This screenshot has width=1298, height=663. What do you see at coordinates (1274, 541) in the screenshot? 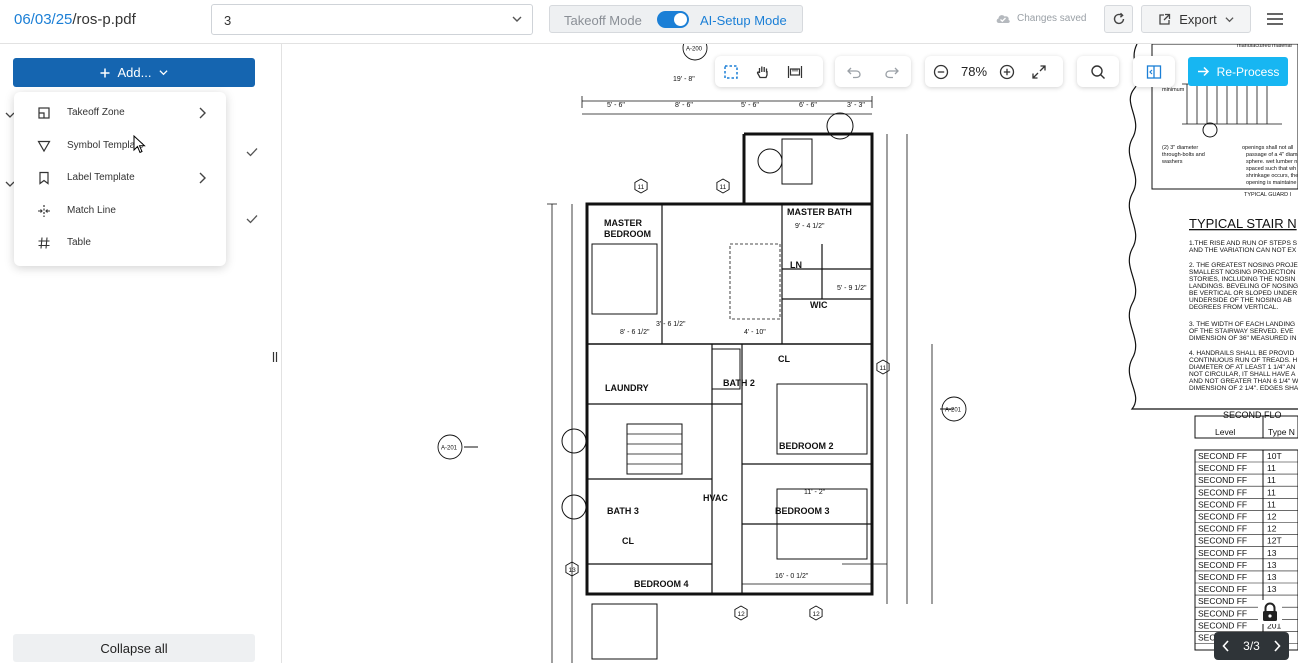
I see `table-cell-type: 12T` at bounding box center [1274, 541].